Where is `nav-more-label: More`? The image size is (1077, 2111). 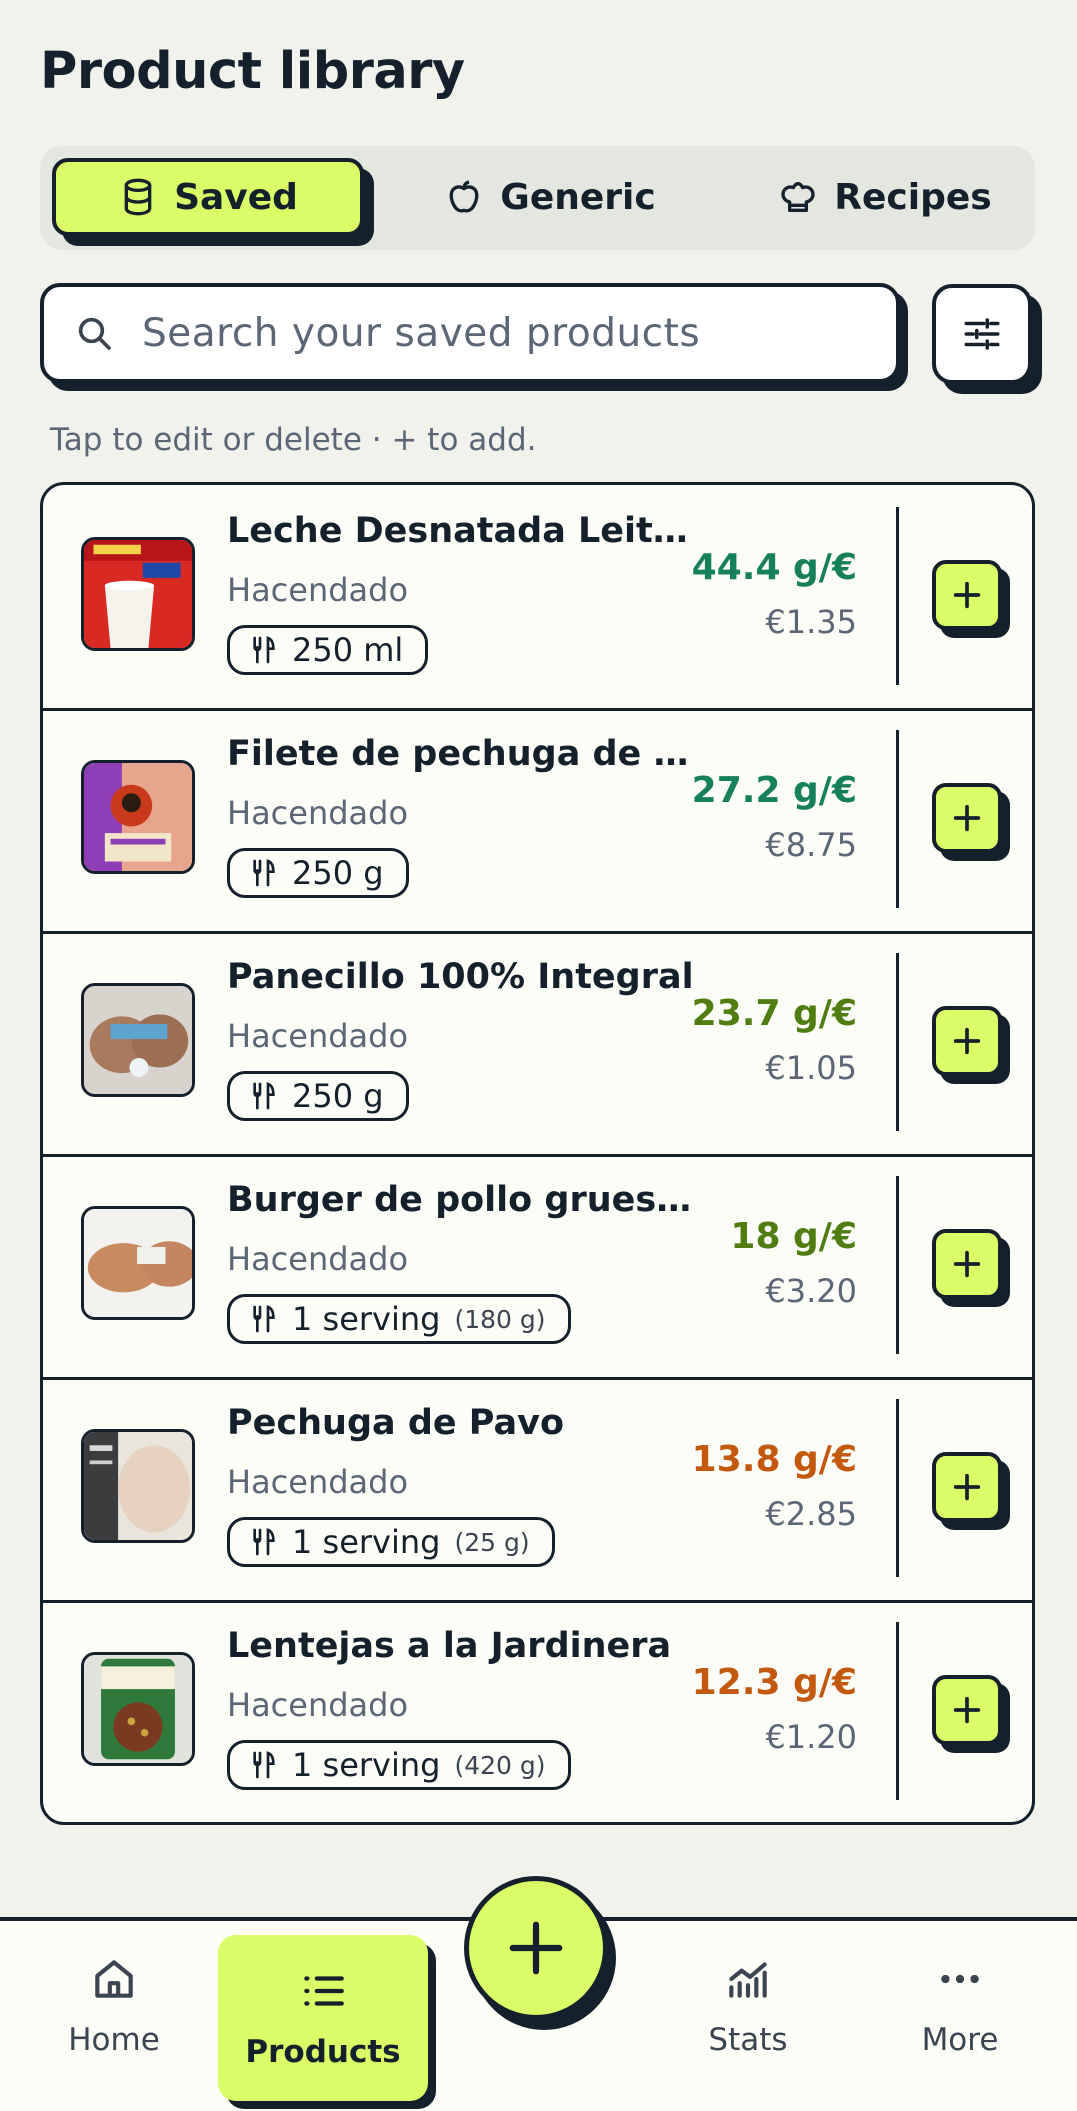
nav-more-label: More is located at coordinates (960, 2040).